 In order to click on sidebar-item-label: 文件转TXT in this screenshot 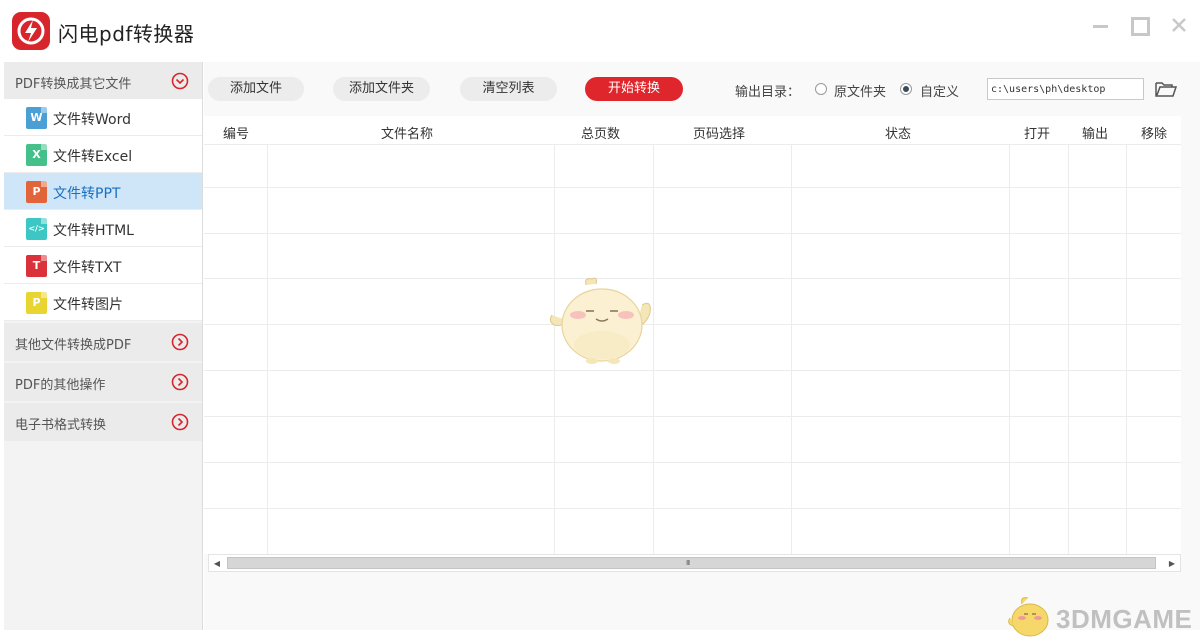, I will do `click(87, 268)`.